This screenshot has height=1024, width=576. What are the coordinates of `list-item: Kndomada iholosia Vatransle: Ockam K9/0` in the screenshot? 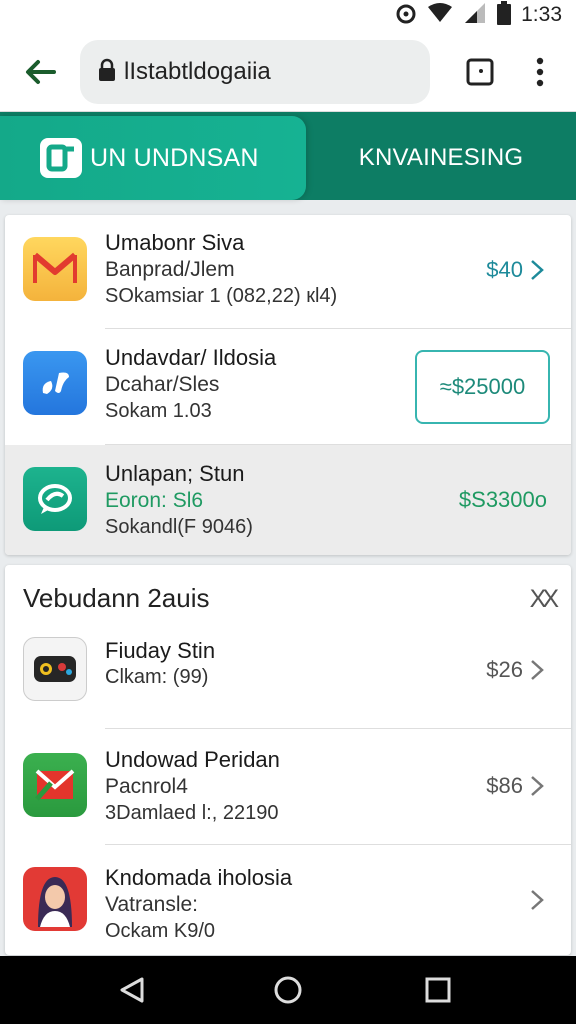 It's located at (288, 900).